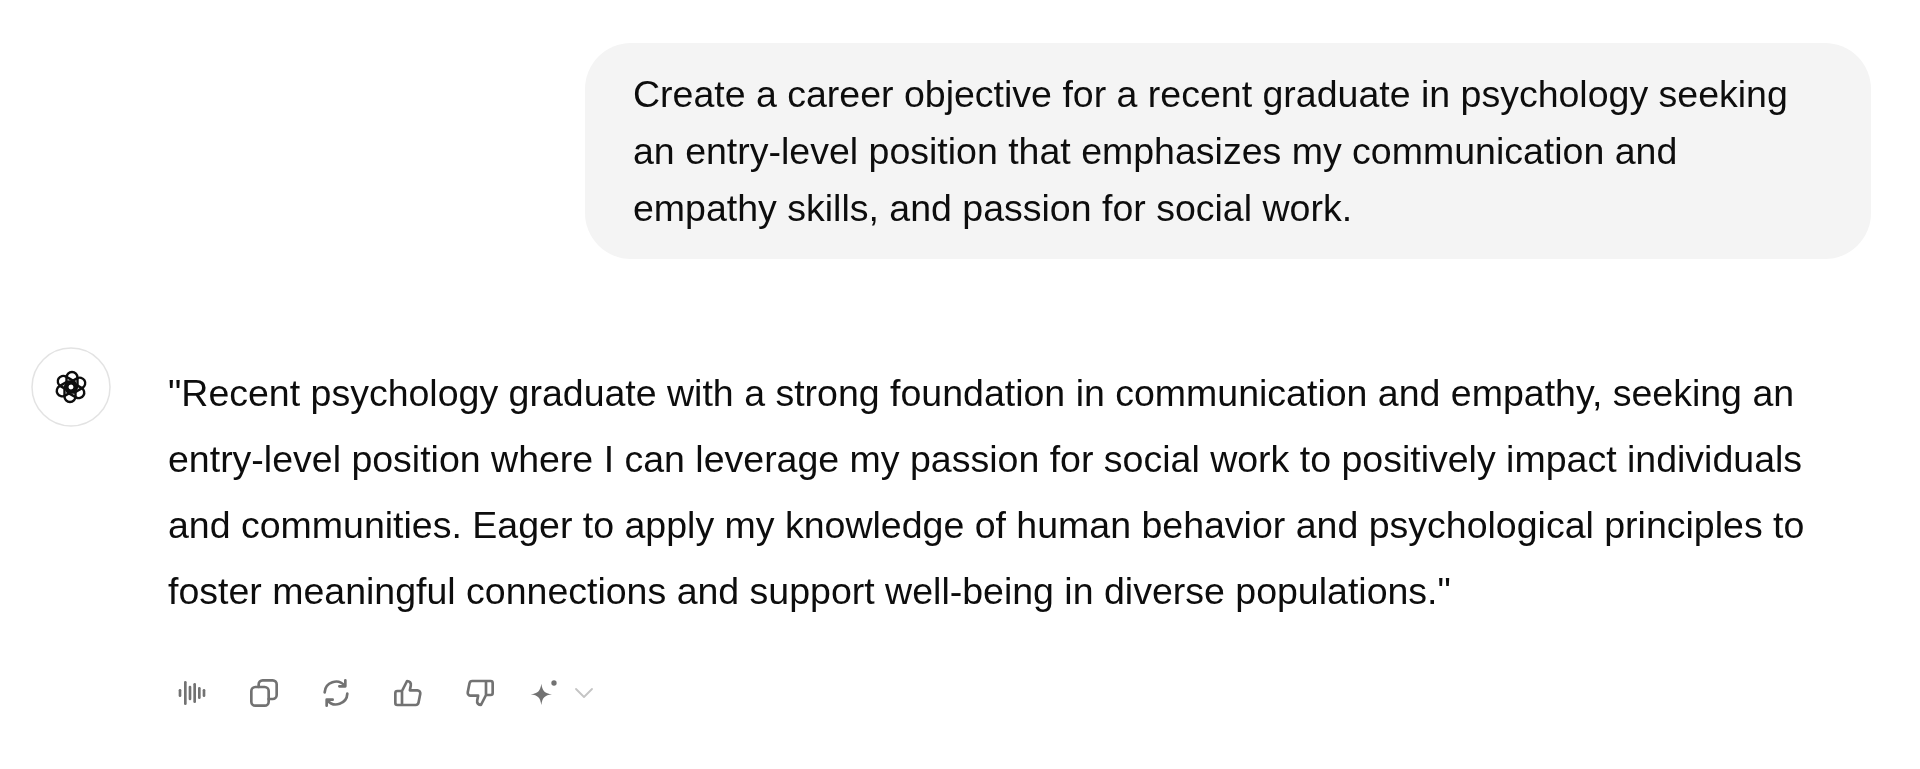 The image size is (1920, 769). Describe the element at coordinates (336, 693) in the screenshot. I see `refresh-icon` at that location.